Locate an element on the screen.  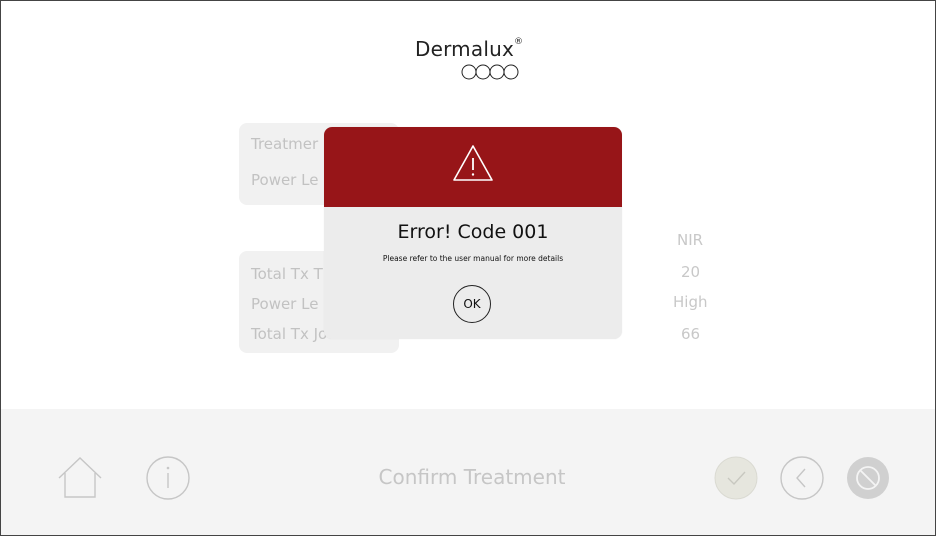
cancel-icon is located at coordinates (868, 478).